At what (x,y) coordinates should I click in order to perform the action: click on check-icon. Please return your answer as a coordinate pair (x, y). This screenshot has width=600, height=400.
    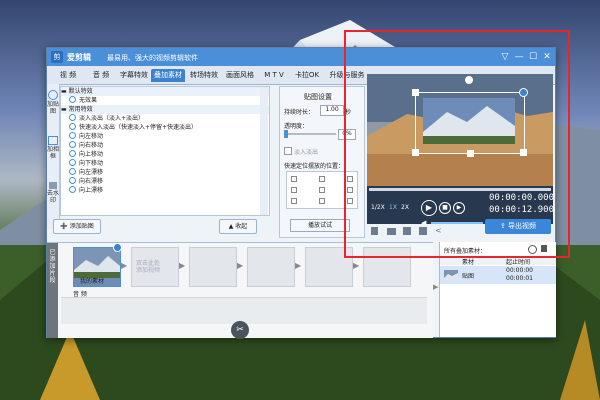
    Looking at the image, I should click on (72, 99).